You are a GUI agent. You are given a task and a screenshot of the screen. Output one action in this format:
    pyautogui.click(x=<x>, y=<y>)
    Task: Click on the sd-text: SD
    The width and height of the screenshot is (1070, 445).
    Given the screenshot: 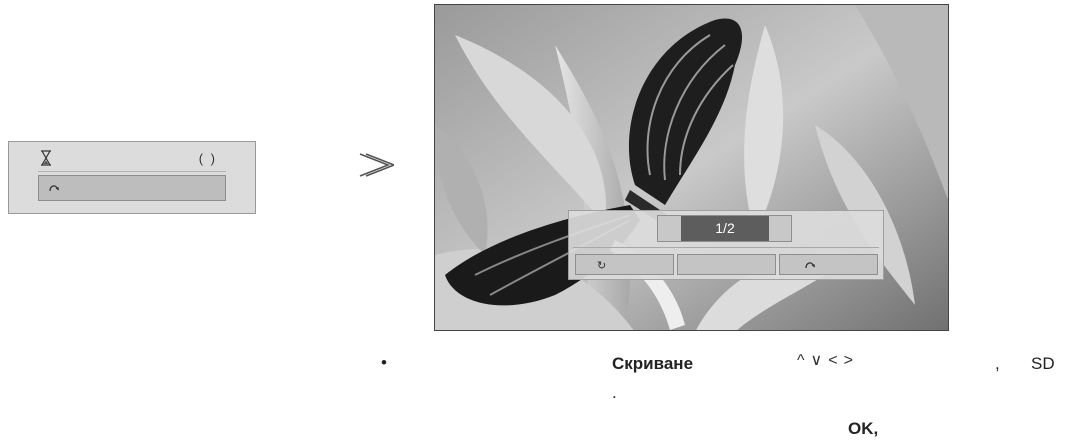 What is the action you would take?
    pyautogui.click(x=1043, y=363)
    